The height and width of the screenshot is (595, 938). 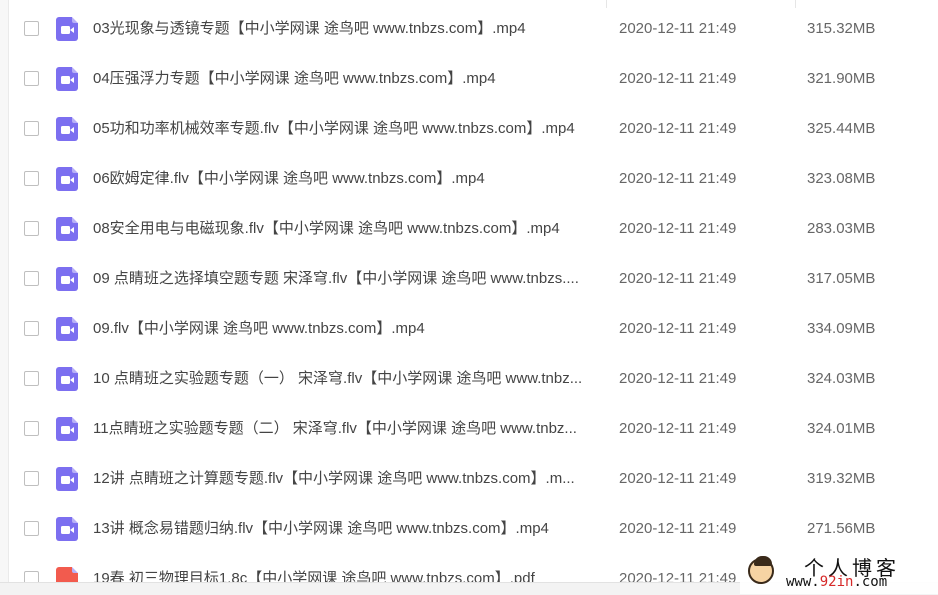 I want to click on watermark-logo: 个人博客 www.92in.com, so click(x=839, y=573).